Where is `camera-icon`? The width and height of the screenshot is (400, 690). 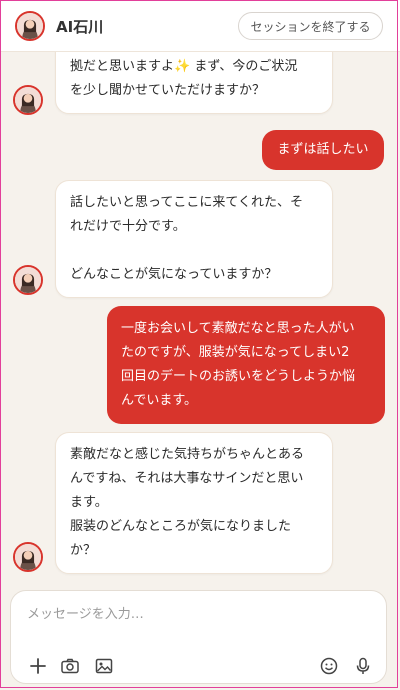
camera-icon is located at coordinates (70, 666).